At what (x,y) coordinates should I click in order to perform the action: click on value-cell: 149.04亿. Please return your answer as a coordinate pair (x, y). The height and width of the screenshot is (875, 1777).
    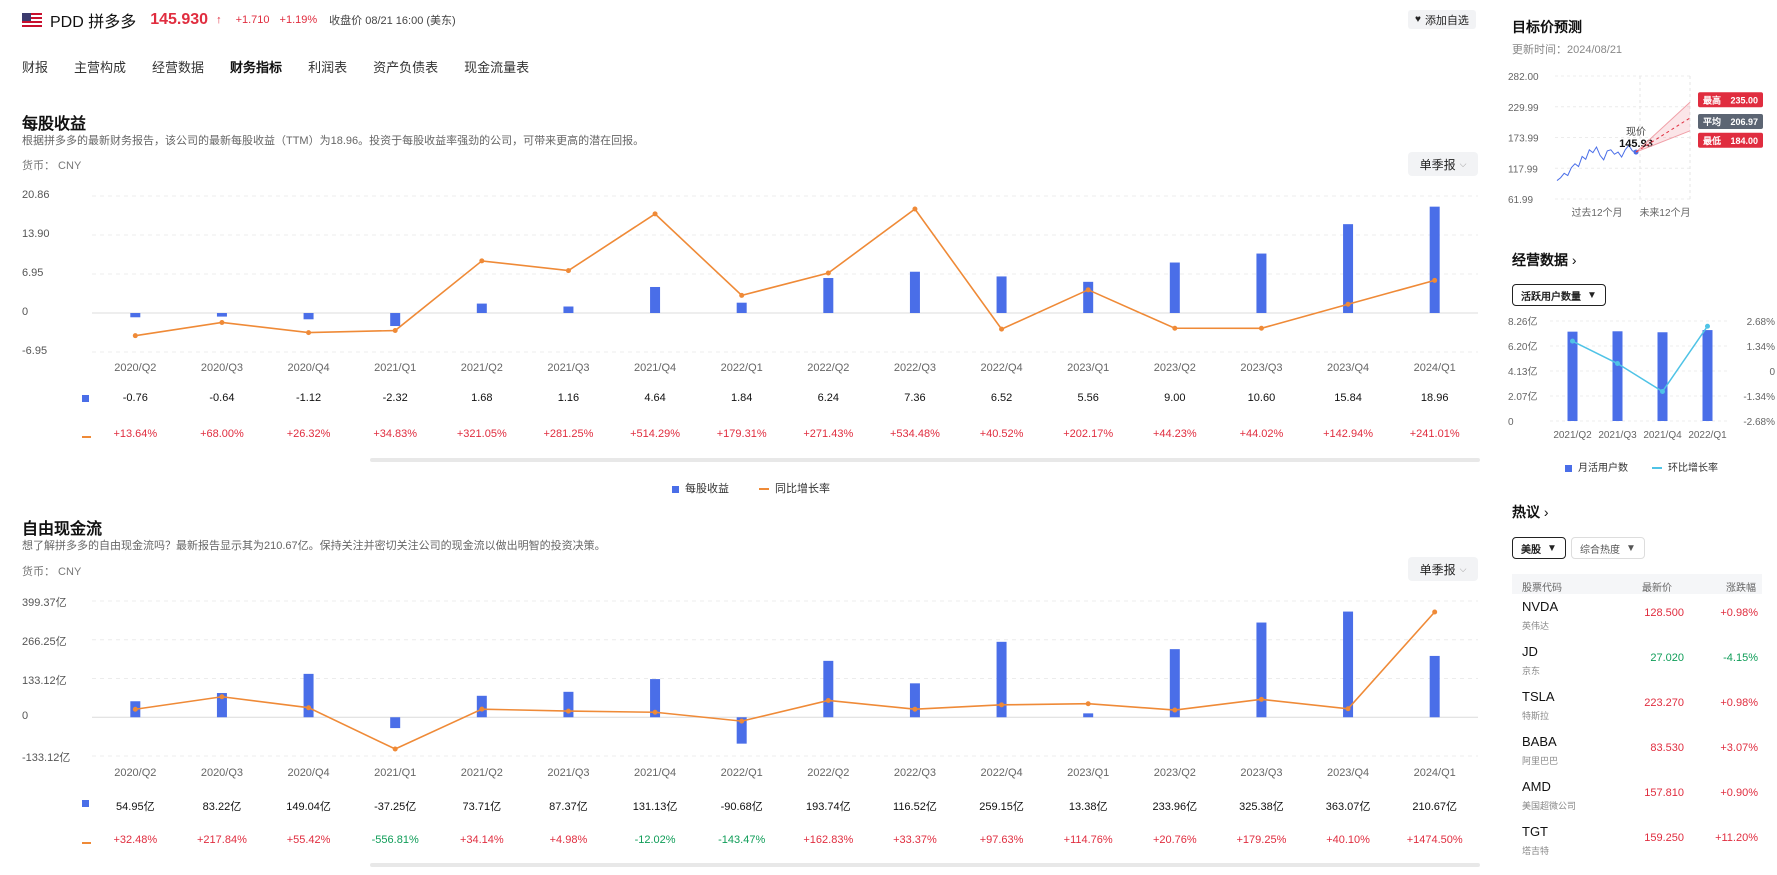
    Looking at the image, I should click on (308, 807).